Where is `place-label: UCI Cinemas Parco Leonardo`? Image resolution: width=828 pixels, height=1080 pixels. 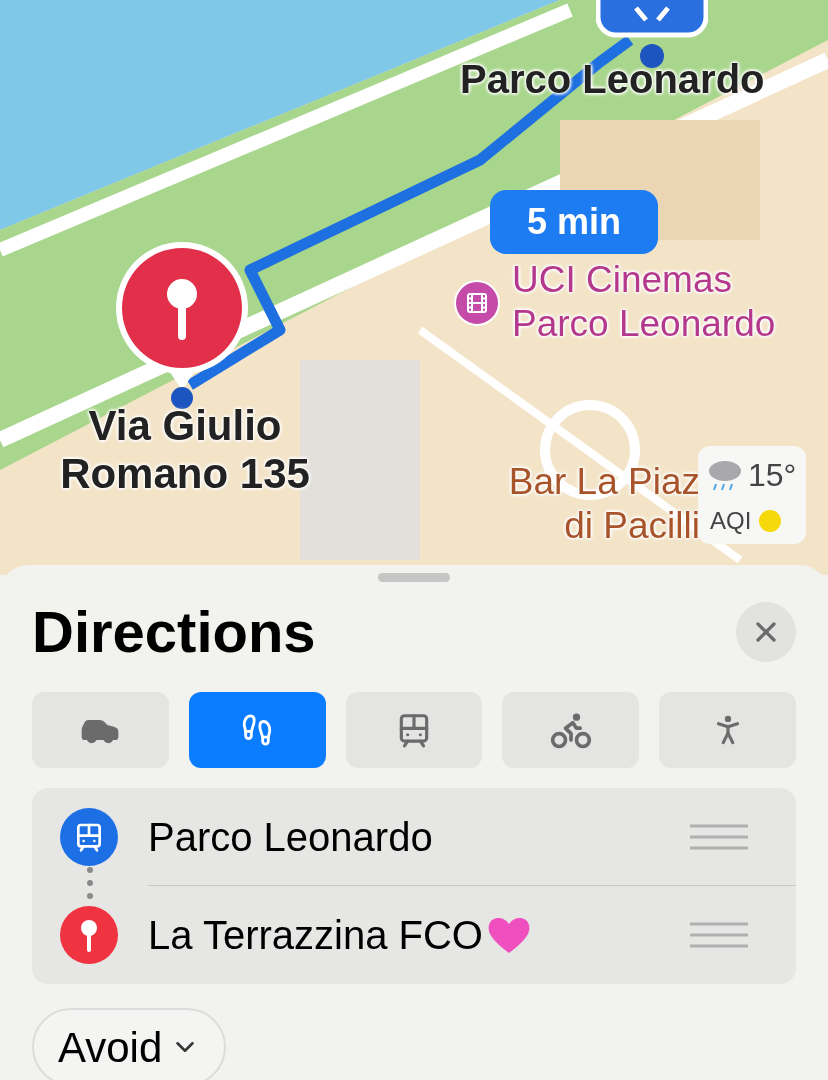 place-label: UCI Cinemas Parco Leonardo is located at coordinates (644, 302).